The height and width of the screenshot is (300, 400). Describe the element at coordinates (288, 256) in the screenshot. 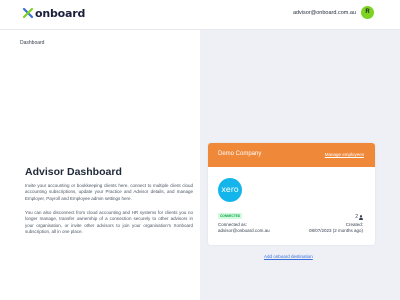

I see `add-destination-link: Add onboard destination` at that location.